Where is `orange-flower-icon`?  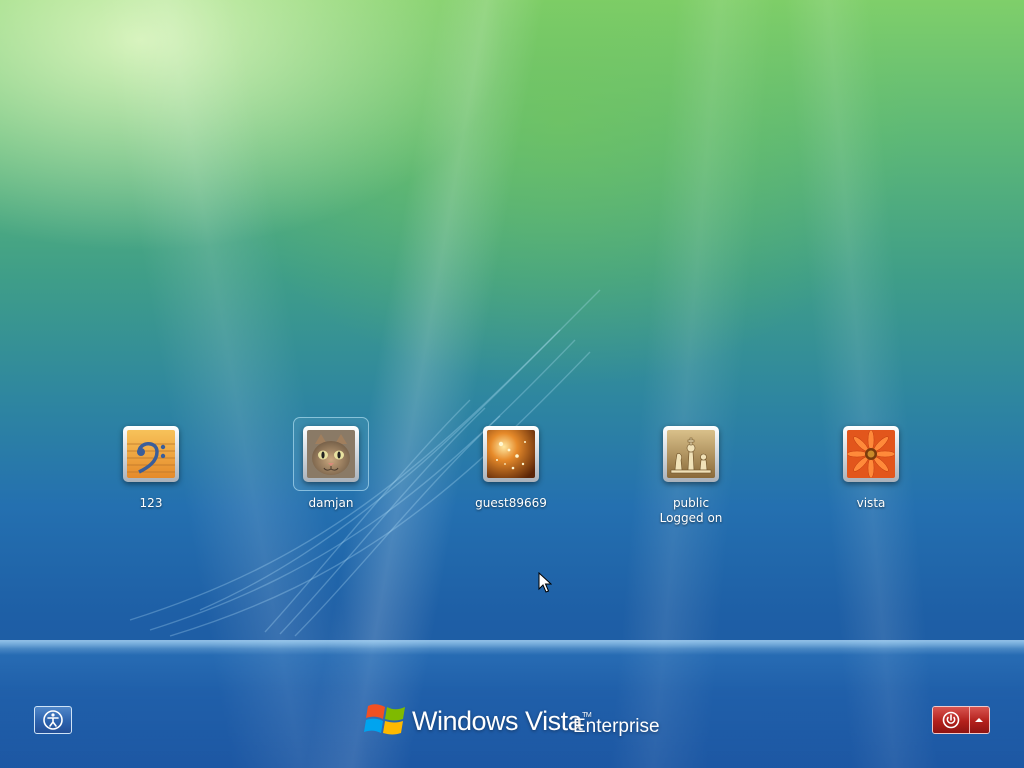 orange-flower-icon is located at coordinates (871, 454).